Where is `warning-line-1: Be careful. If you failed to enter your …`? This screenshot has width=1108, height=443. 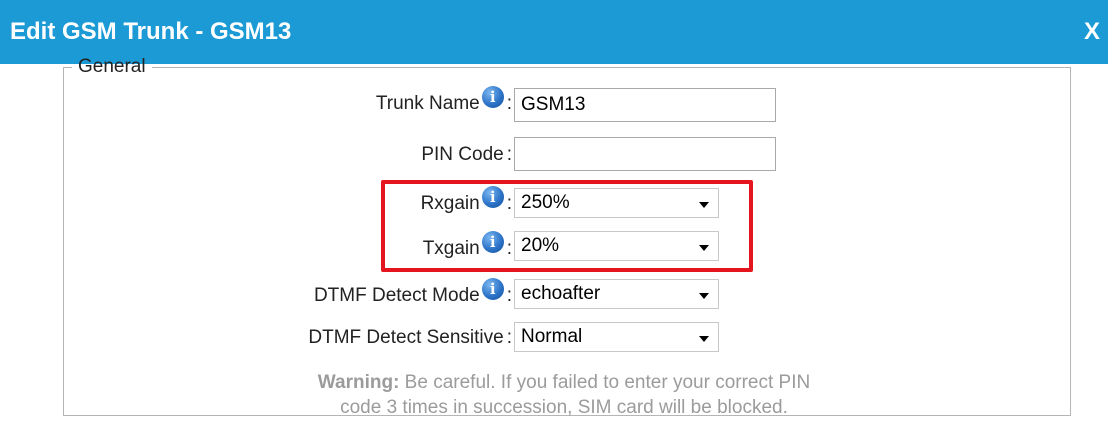
warning-line-1: Be careful. If you failed to enter your … is located at coordinates (605, 382).